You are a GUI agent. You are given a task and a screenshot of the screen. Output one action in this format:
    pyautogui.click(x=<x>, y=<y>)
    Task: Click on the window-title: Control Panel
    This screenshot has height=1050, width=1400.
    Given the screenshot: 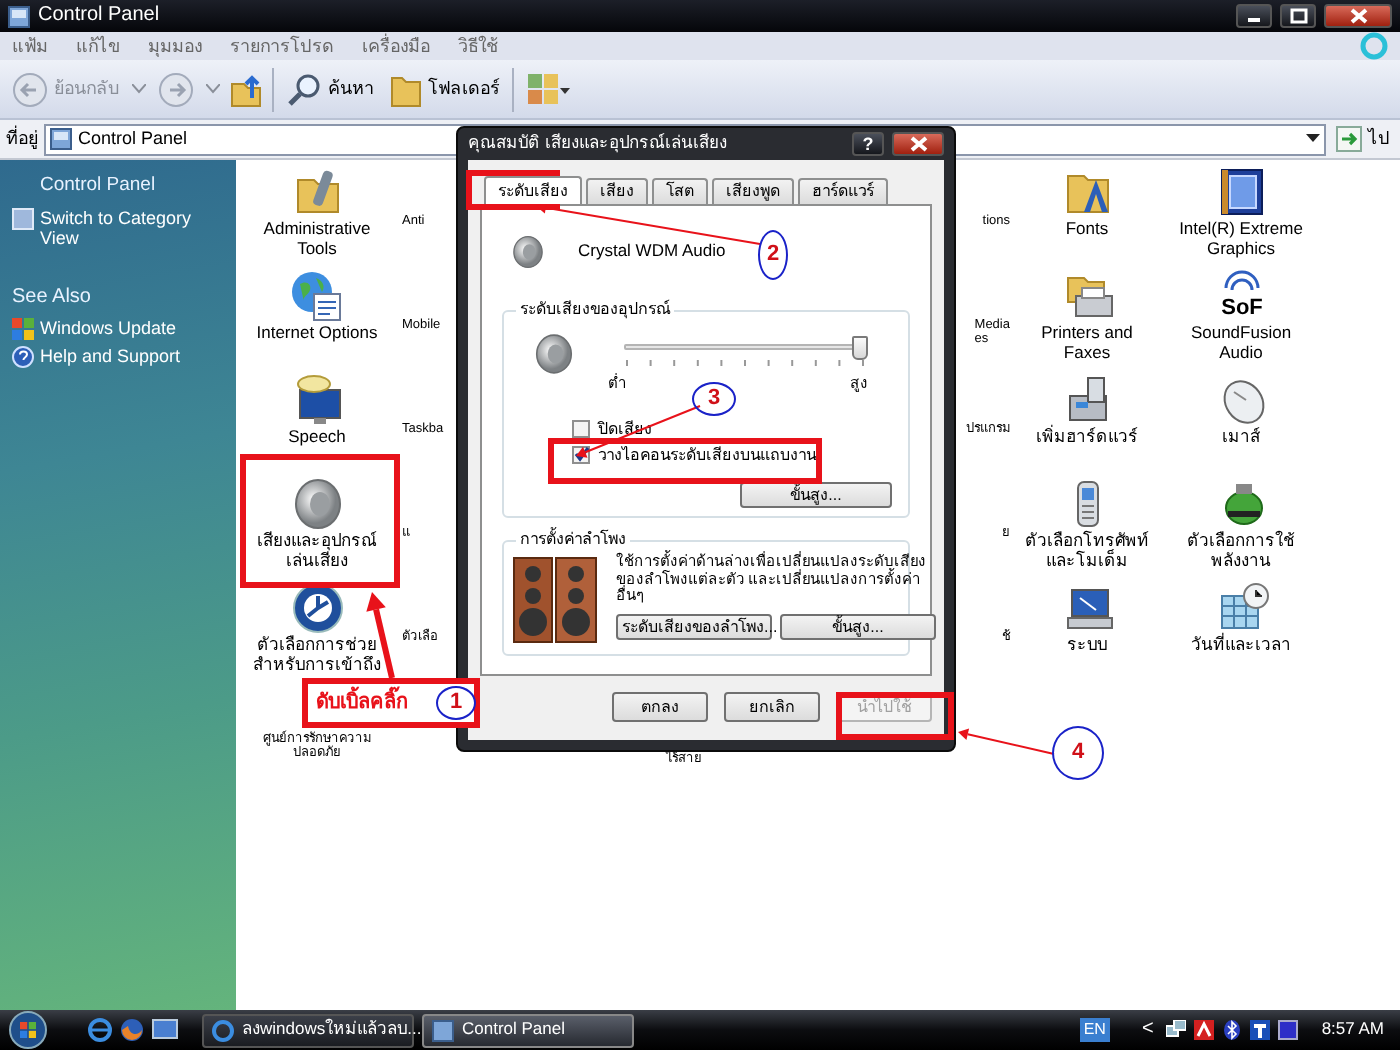 What is the action you would take?
    pyautogui.click(x=99, y=16)
    